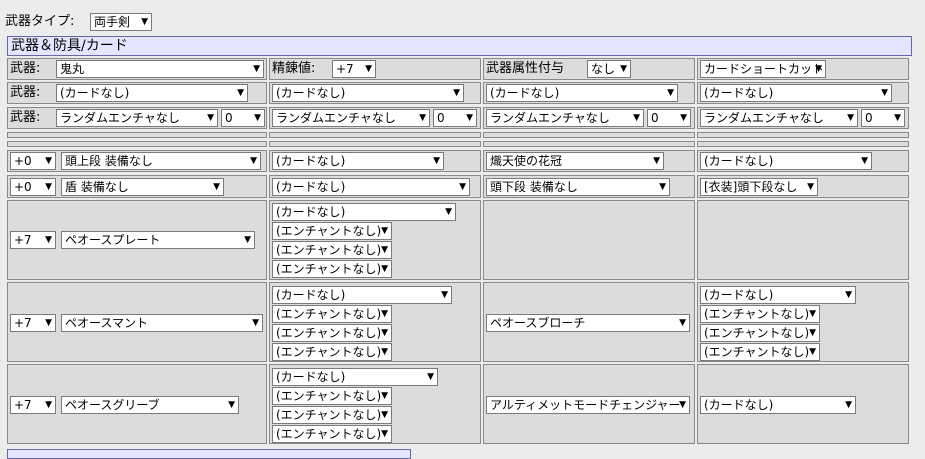 This screenshot has height=459, width=925. Describe the element at coordinates (33, 240) in the screenshot. I see `armor-refine-select: +7` at that location.